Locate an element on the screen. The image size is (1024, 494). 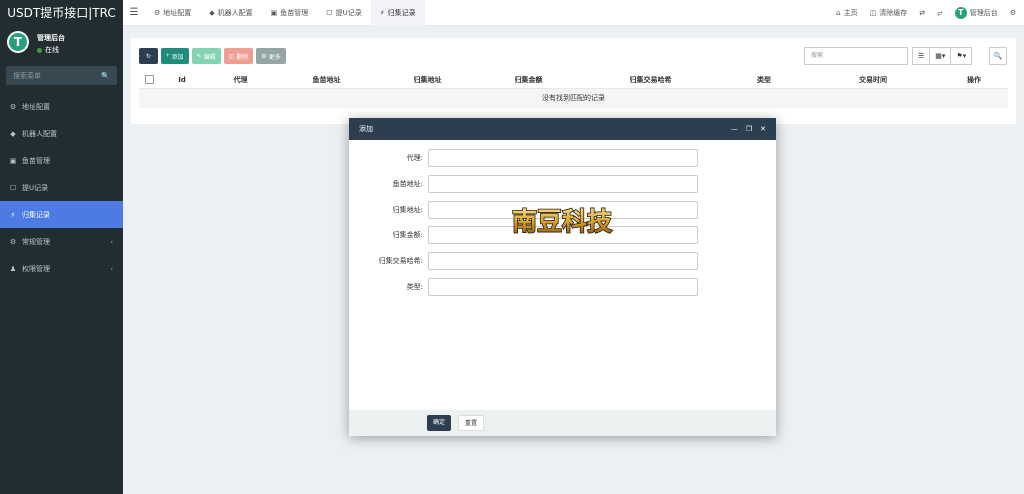
pencil-icon: ✎ is located at coordinates (199, 56).